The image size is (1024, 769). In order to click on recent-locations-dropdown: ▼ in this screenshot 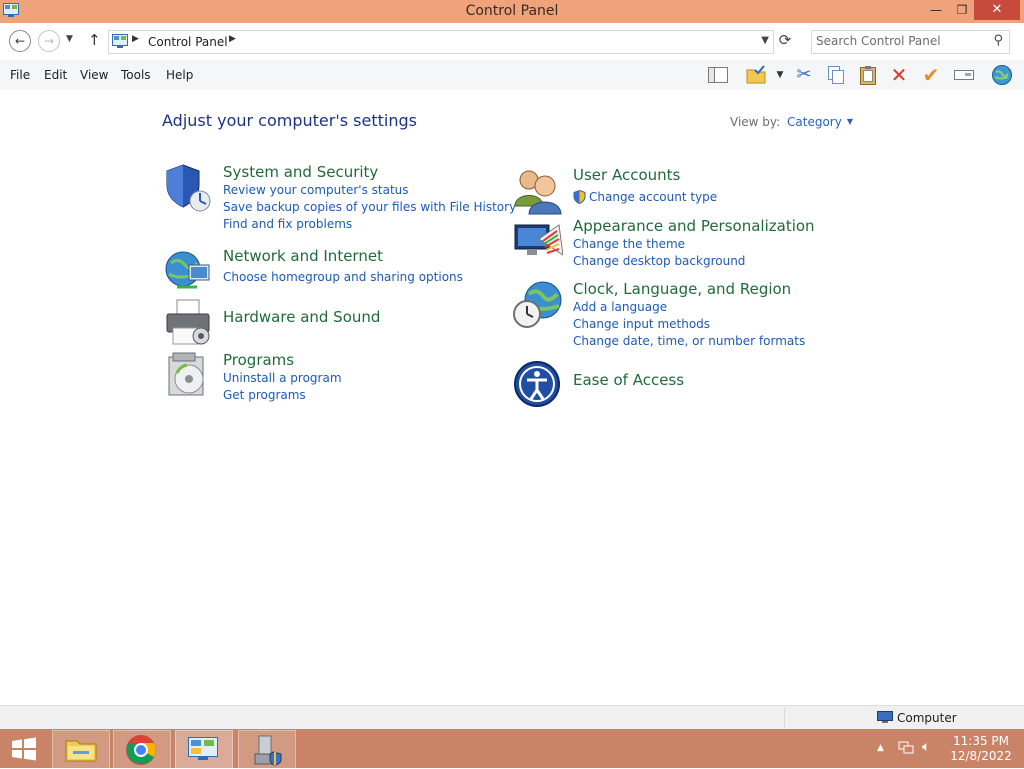, I will do `click(69, 39)`.